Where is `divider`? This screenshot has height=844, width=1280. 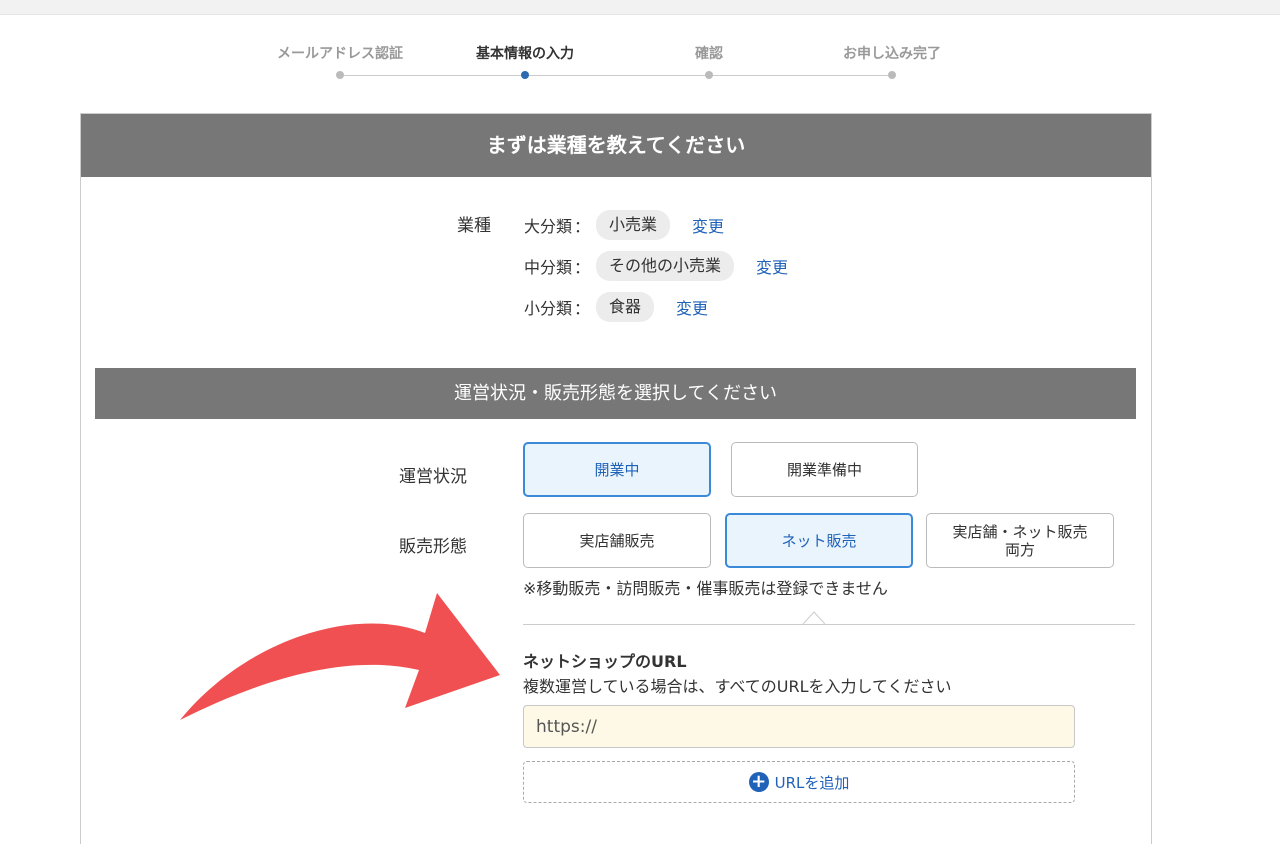
divider is located at coordinates (829, 624).